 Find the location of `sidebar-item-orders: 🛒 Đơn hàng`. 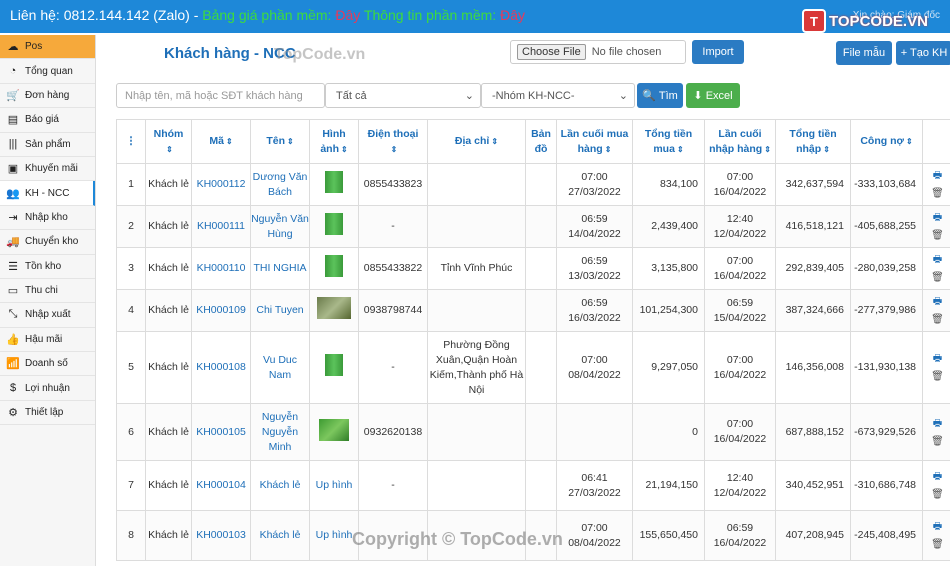

sidebar-item-orders: 🛒 Đơn hàng is located at coordinates (47, 96).